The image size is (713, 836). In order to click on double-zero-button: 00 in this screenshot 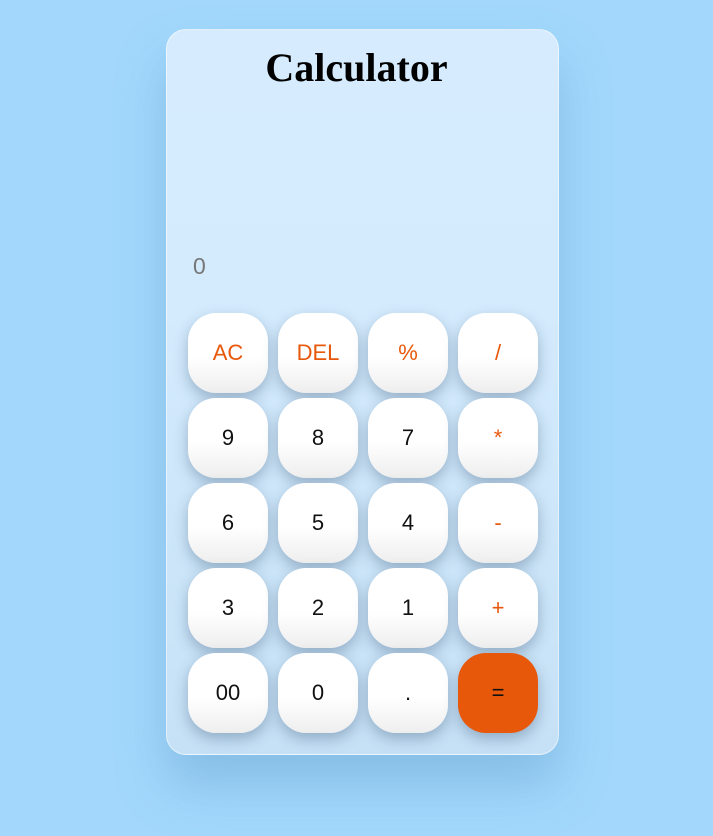, I will do `click(228, 693)`.